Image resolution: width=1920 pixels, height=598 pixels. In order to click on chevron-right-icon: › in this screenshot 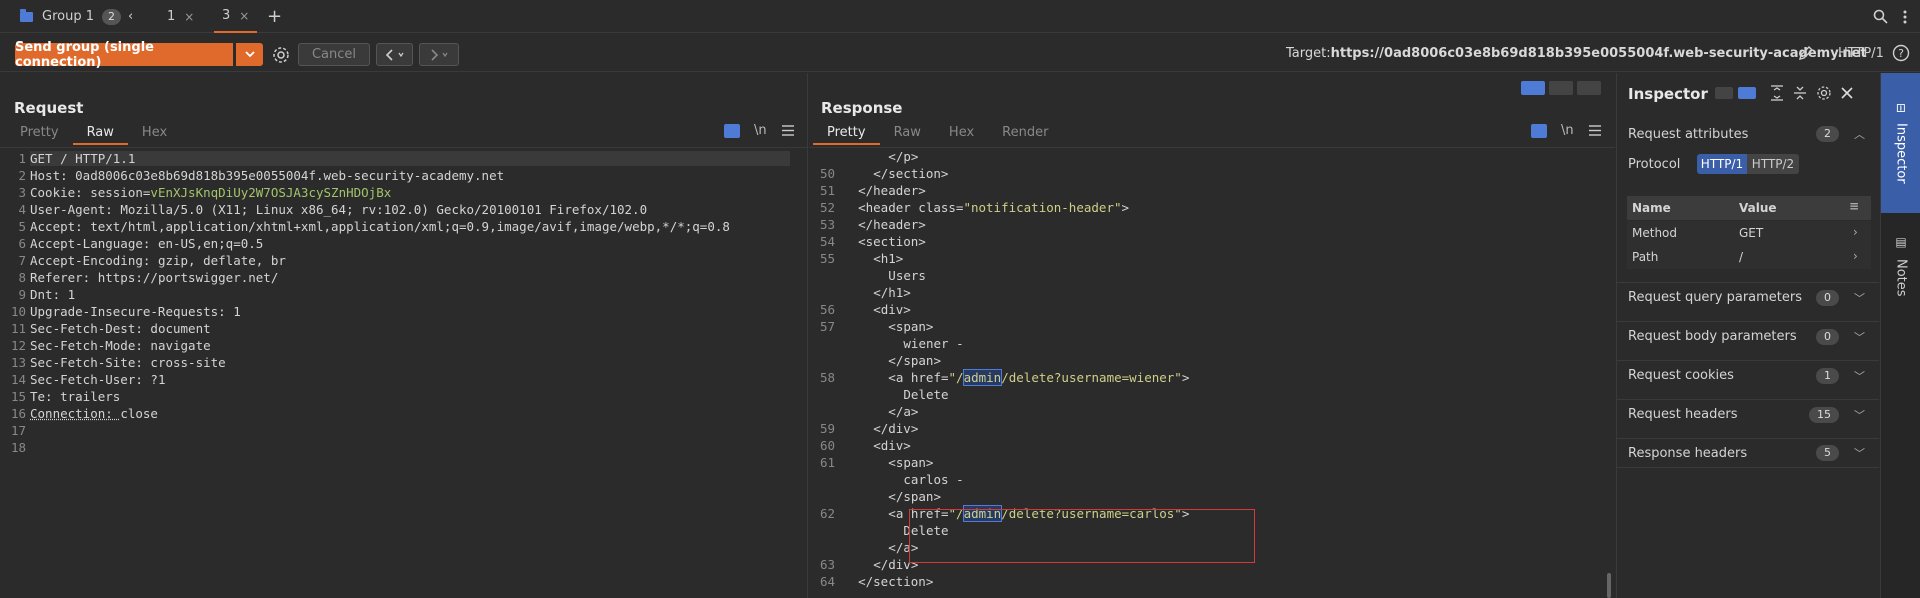, I will do `click(1855, 256)`.